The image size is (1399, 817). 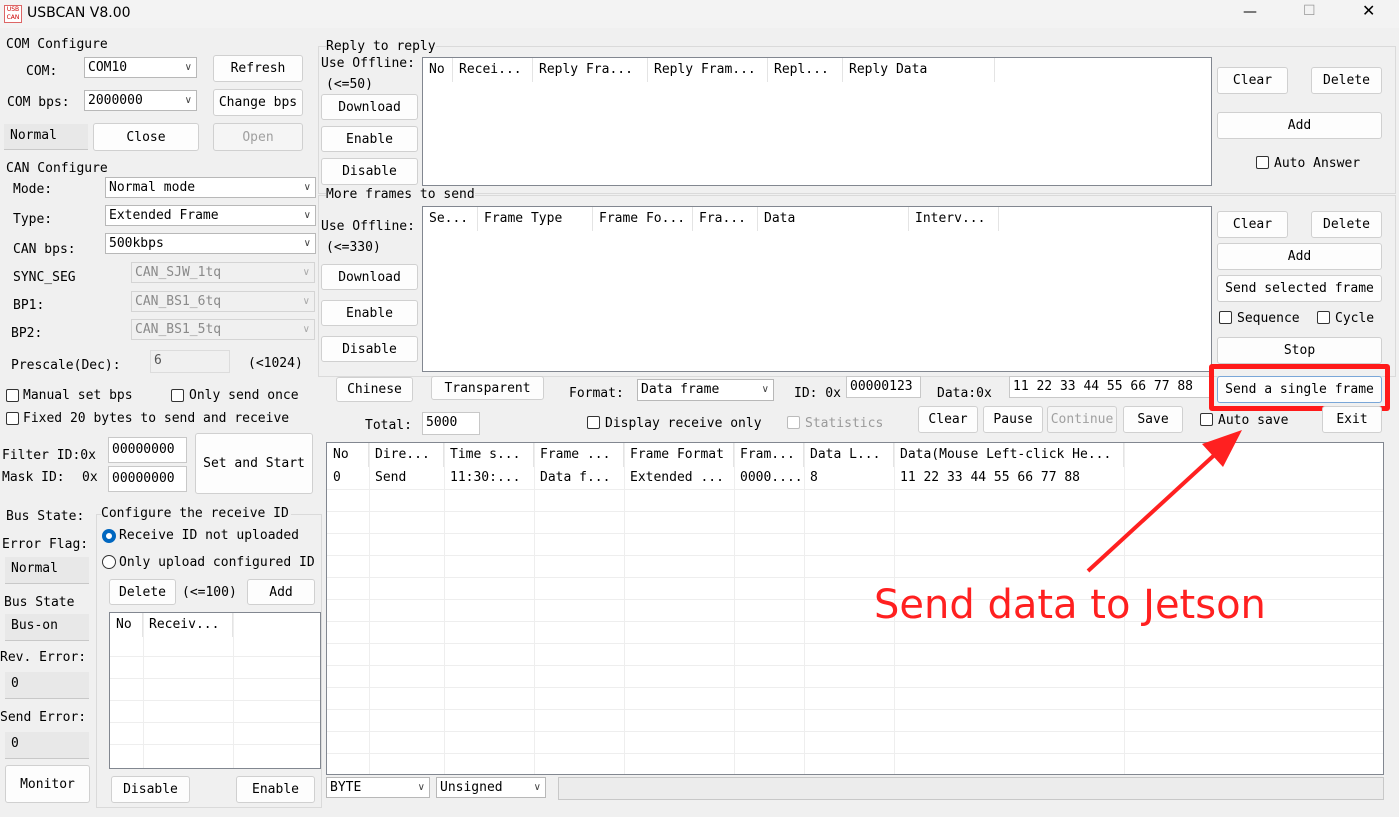 I want to click on chinese-button: Chinese, so click(x=374, y=389).